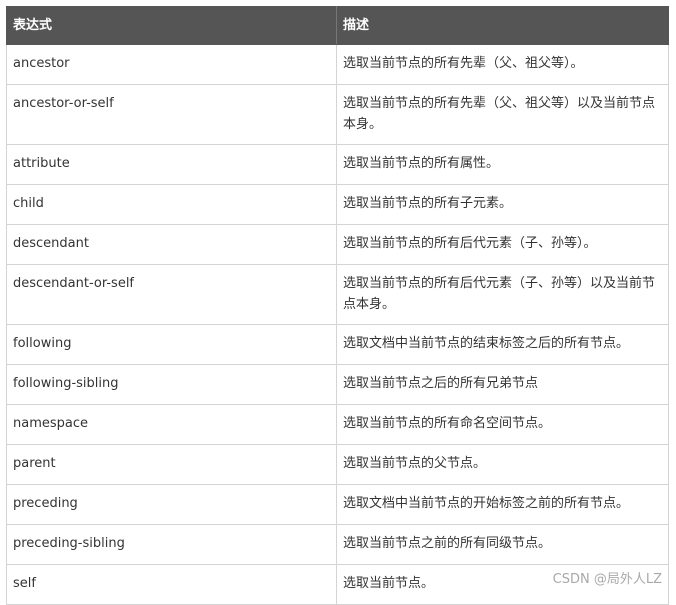 Image resolution: width=676 pixels, height=605 pixels. What do you see at coordinates (171, 424) in the screenshot?
I see `axis-name-cell: namespace` at bounding box center [171, 424].